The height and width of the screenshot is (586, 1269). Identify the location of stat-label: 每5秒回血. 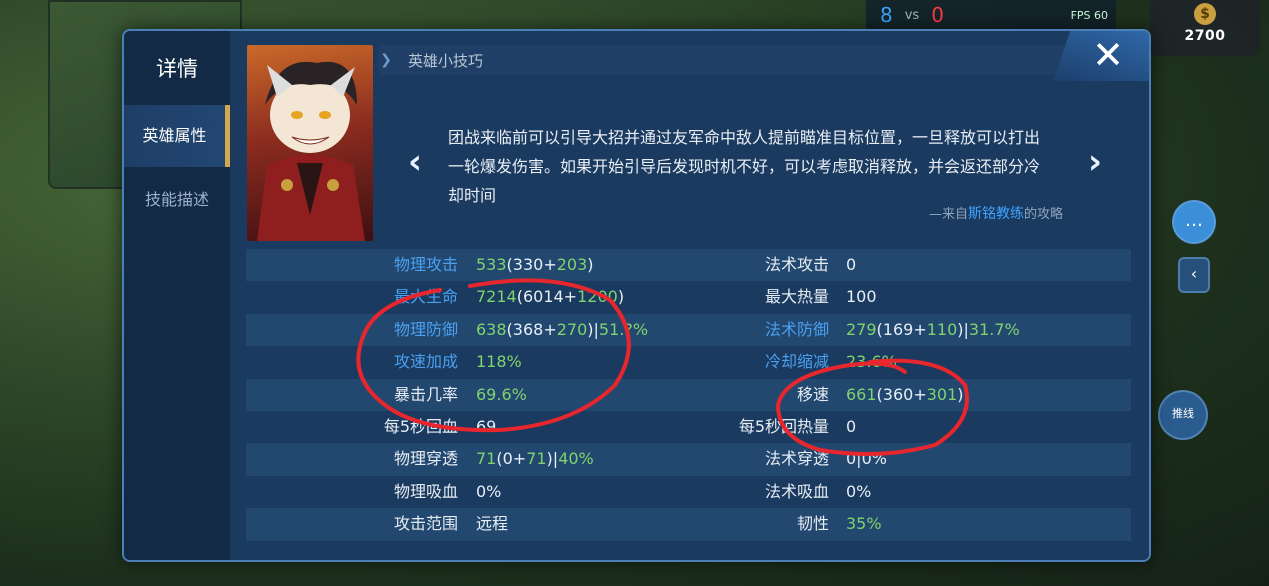
(420, 426).